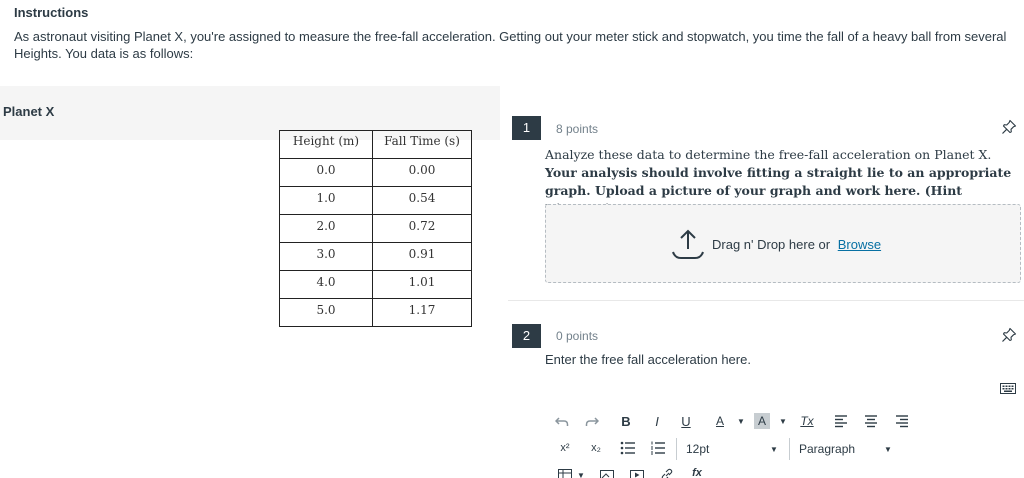 The image size is (1024, 478). Describe the element at coordinates (902, 421) in the screenshot. I see `align-right-icon` at that location.